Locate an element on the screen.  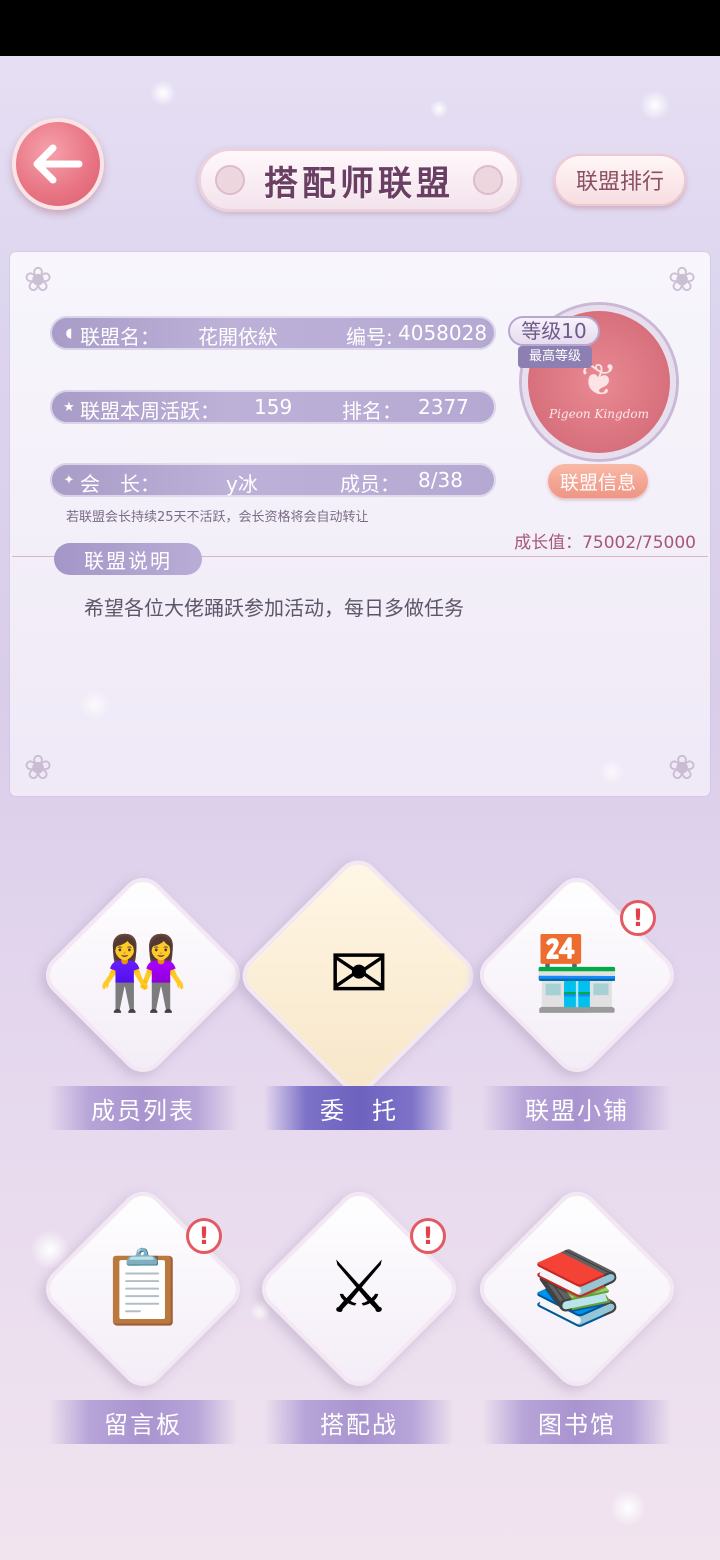
leaf-icon: ◖ is located at coordinates (69, 333).